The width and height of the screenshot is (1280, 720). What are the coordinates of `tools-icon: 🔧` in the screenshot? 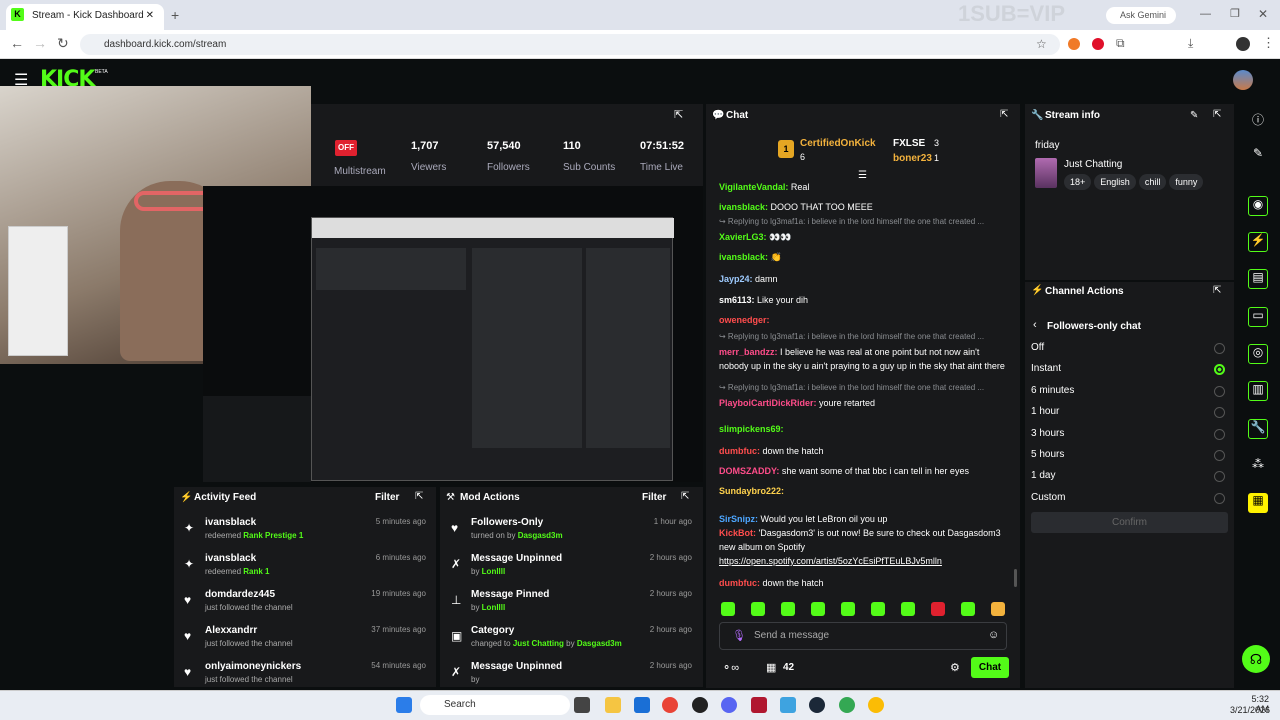 It's located at (1258, 429).